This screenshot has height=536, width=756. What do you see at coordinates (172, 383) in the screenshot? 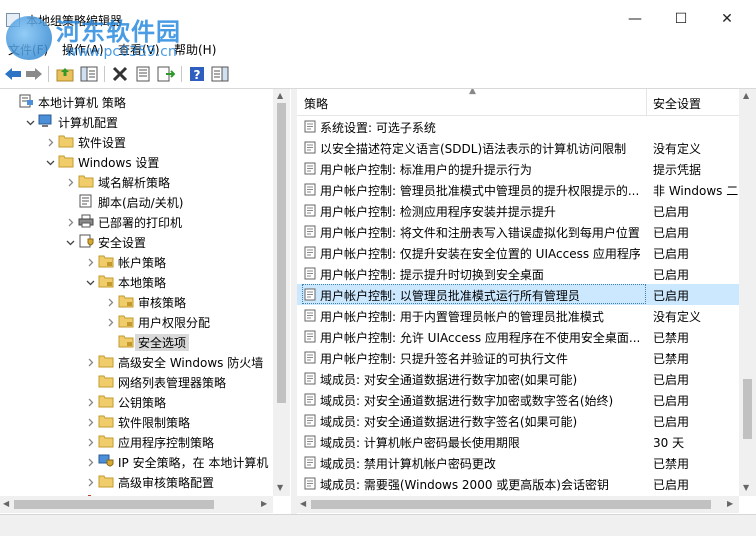
I see `tree-item-label: 网络列表管理器策略` at bounding box center [172, 383].